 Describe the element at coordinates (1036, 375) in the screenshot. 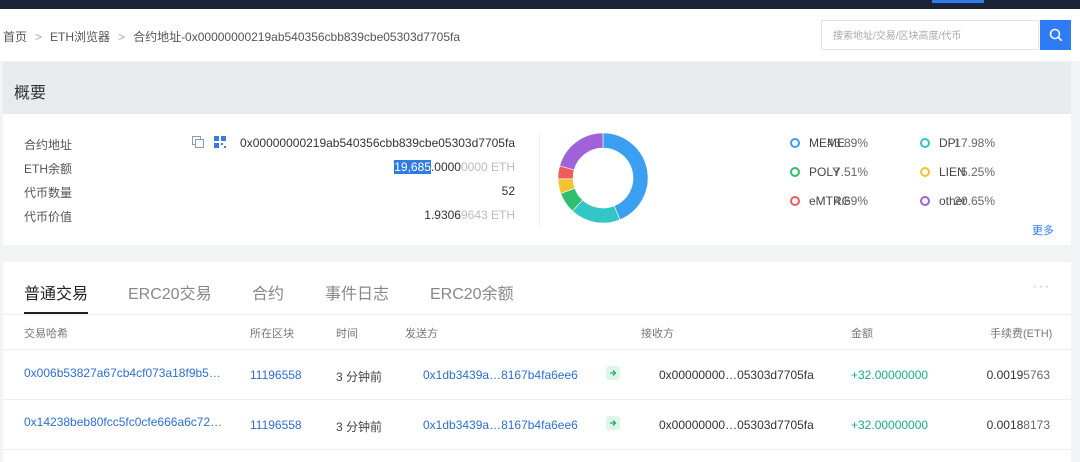

I see `tx-fee-faint: 5763` at that location.